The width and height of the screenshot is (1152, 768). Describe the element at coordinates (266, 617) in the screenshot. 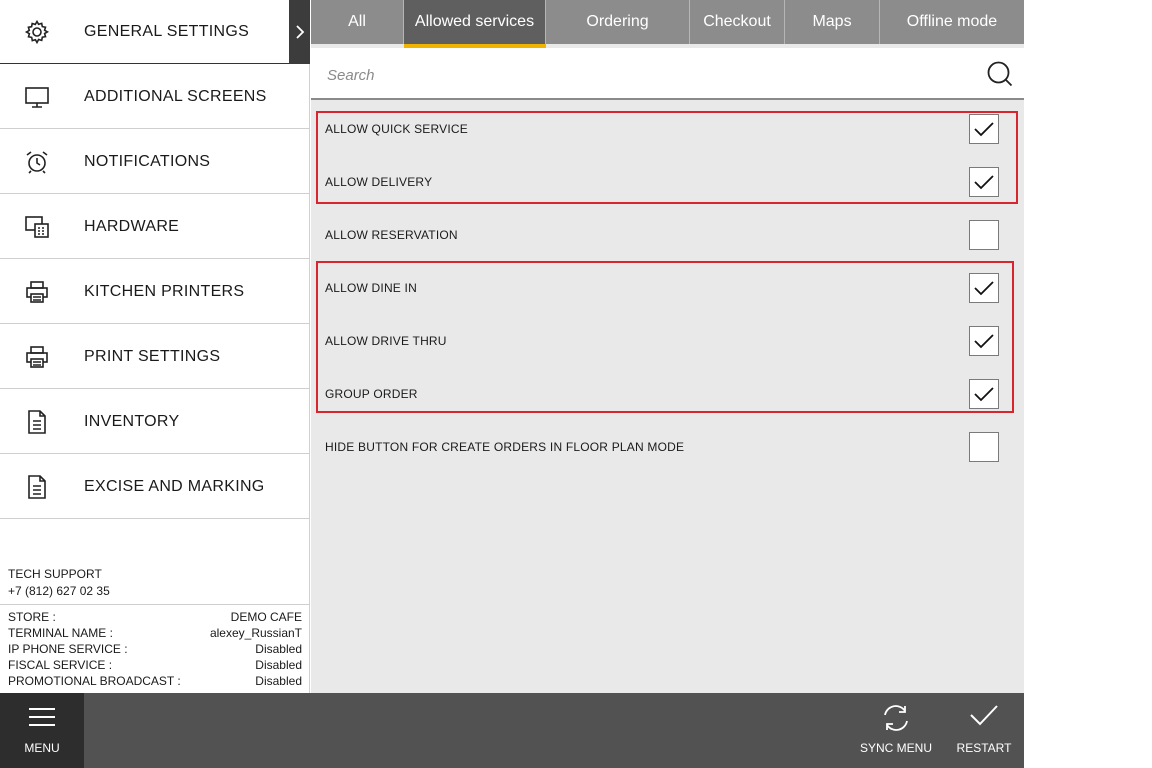

I see `info-value: DEMO CAFE` at that location.